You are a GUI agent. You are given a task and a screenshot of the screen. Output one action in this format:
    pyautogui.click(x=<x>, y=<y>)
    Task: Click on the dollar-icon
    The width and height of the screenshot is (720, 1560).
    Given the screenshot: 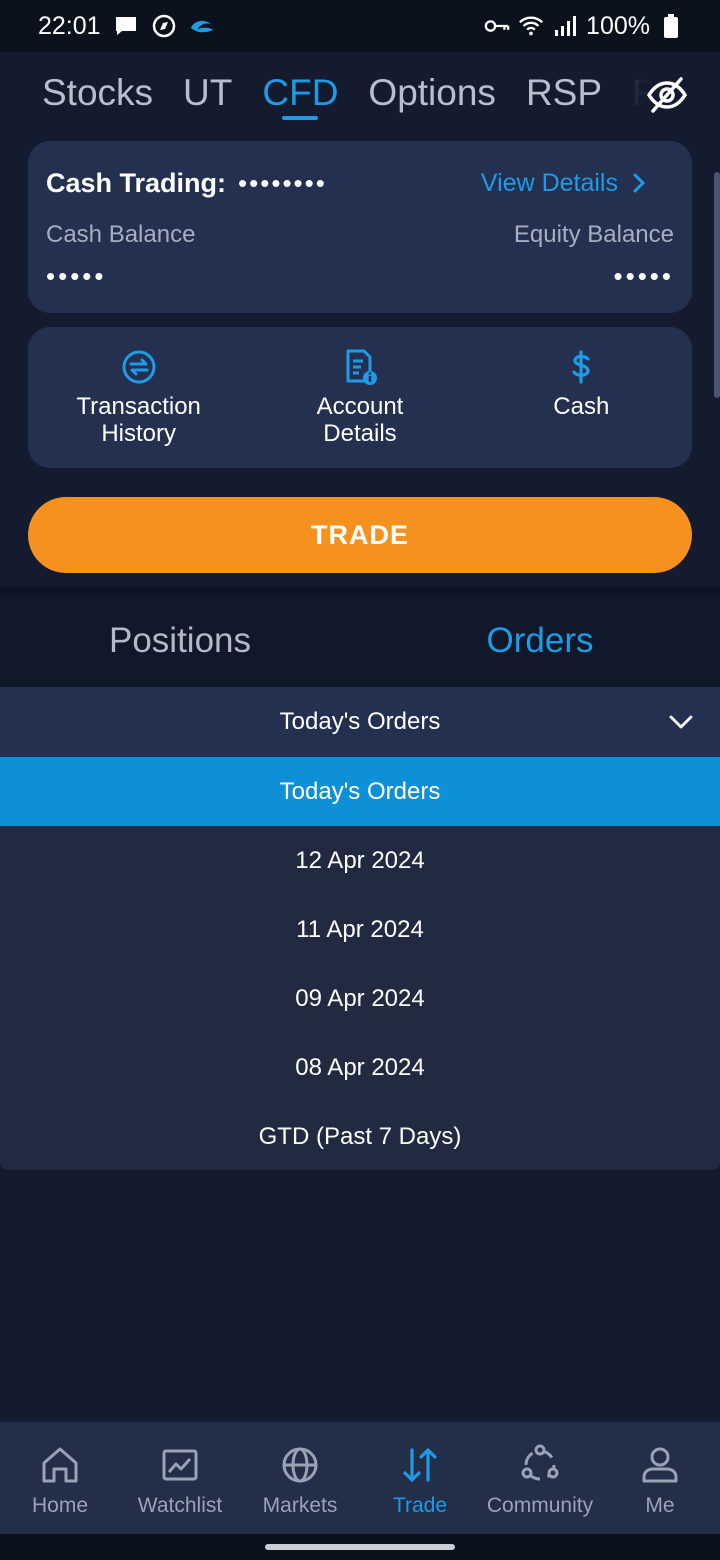 What is the action you would take?
    pyautogui.click(x=581, y=367)
    